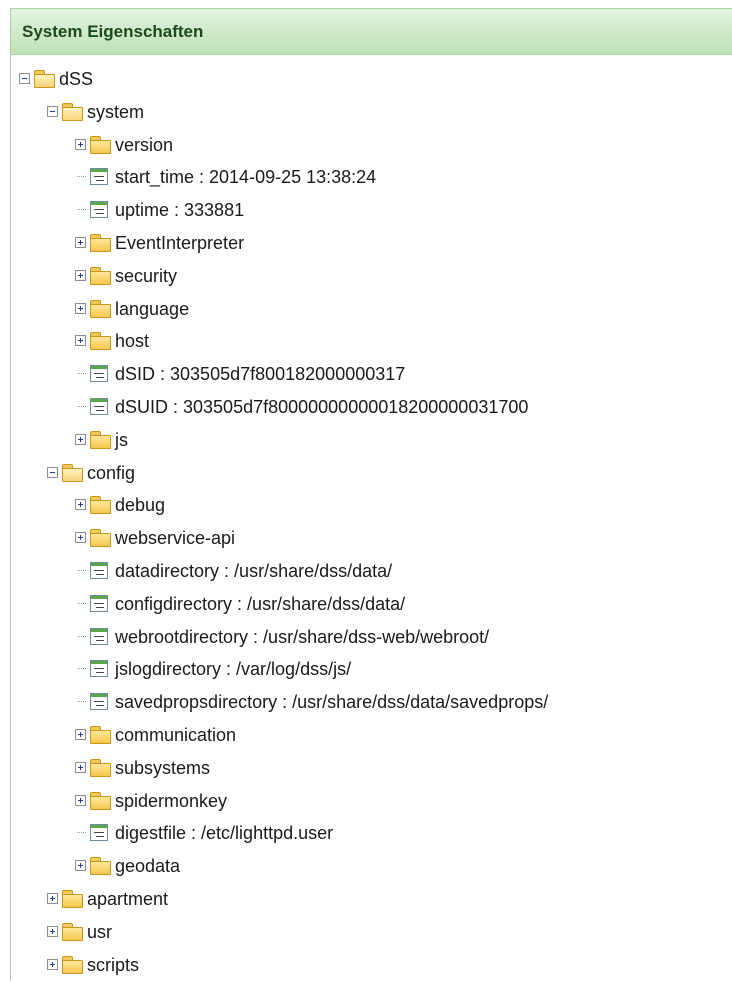  Describe the element at coordinates (246, 177) in the screenshot. I see `tree-node-label: start_time : 2014-09-25 13:38:24` at that location.